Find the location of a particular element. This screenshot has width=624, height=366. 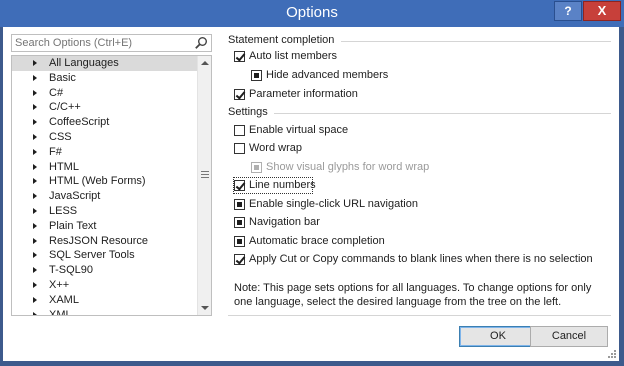

tree-item-label: T-SQL90 is located at coordinates (71, 270).